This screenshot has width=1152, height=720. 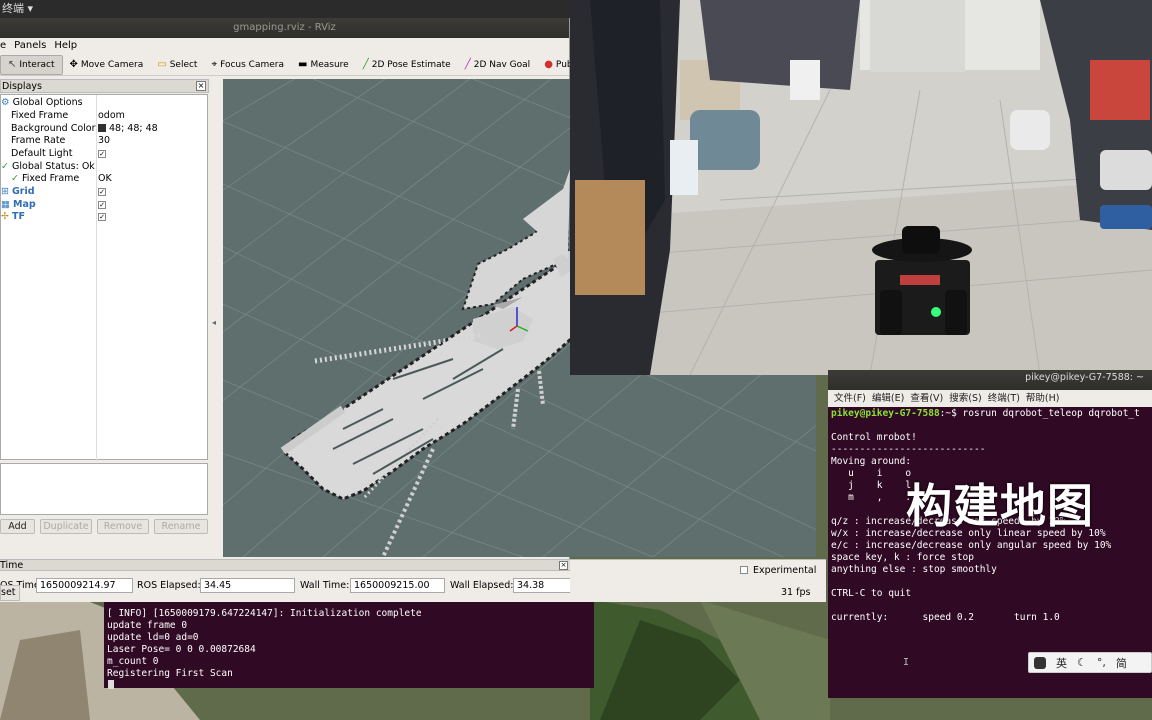 I want to click on tree-row-grid: ⊞ Grid ✓, so click(x=105, y=192).